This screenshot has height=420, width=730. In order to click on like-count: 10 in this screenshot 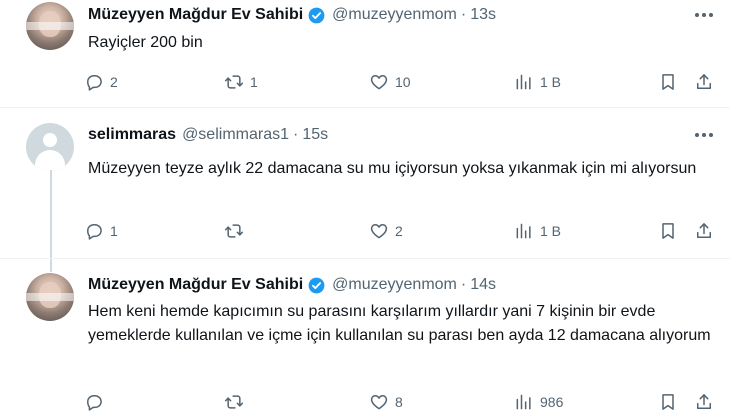, I will do `click(403, 82)`.